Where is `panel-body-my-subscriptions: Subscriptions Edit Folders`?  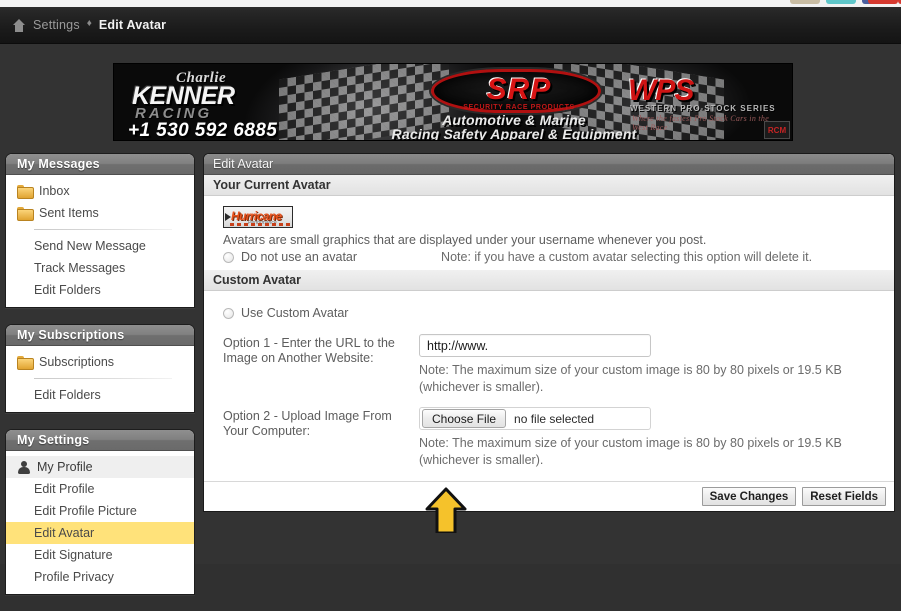 panel-body-my-subscriptions: Subscriptions Edit Folders is located at coordinates (100, 379).